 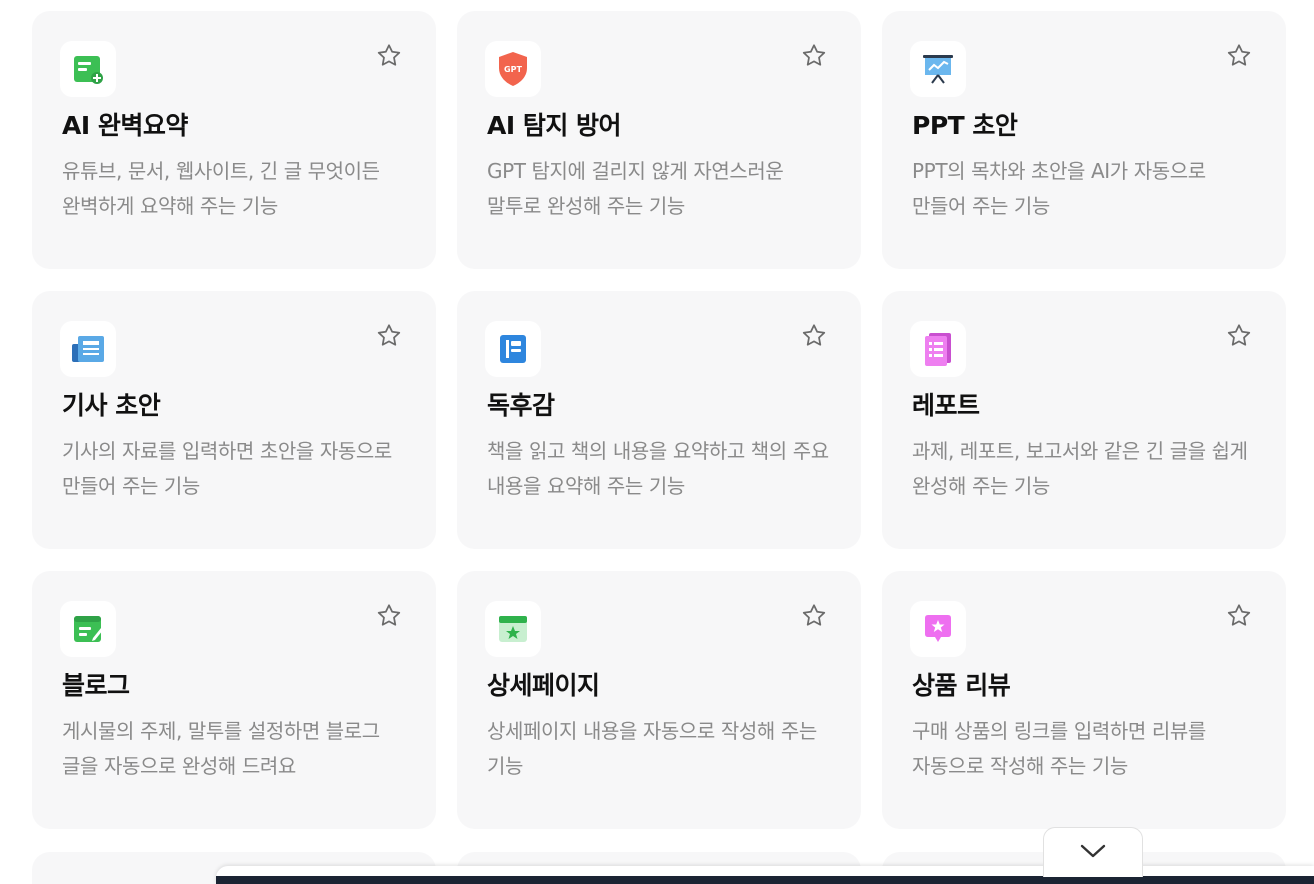 I want to click on feature-card-detail-page: 상세페이지 상세페이지 내용을 자동으로 작성해 주는 기능, so click(x=659, y=700).